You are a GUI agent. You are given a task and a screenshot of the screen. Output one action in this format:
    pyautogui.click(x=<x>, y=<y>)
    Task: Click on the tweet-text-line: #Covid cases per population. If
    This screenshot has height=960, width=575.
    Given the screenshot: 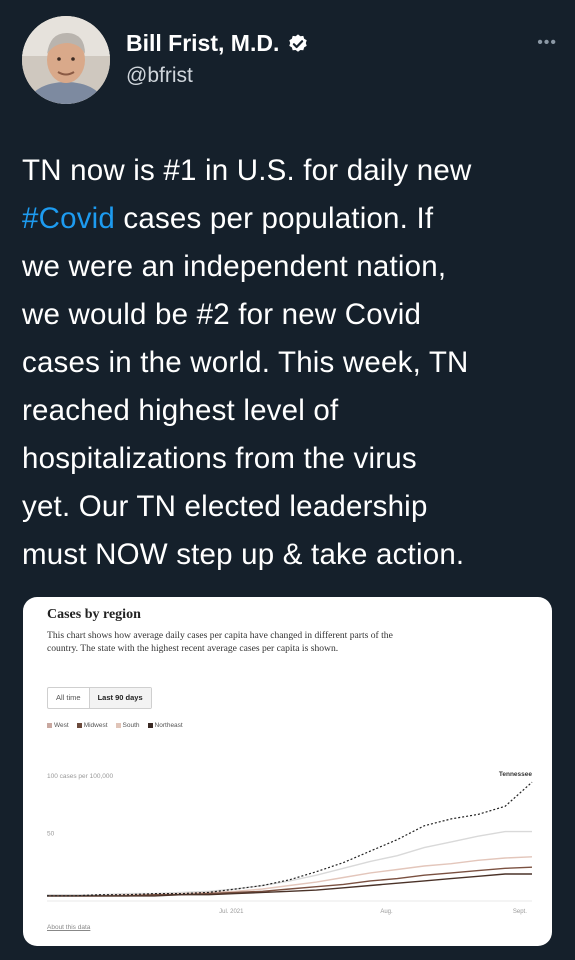 What is the action you would take?
    pyautogui.click(x=294, y=219)
    